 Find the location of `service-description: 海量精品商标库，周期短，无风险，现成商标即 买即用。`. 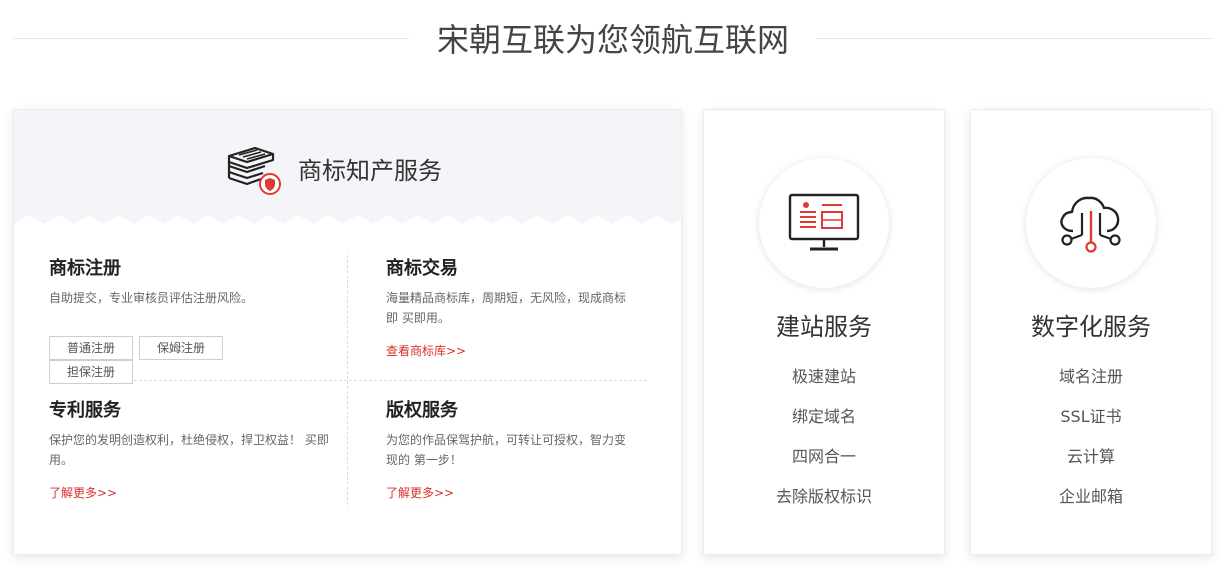

service-description: 海量精品商标库，周期短，无风险，现成商标即 买即用。 is located at coordinates (506, 308).